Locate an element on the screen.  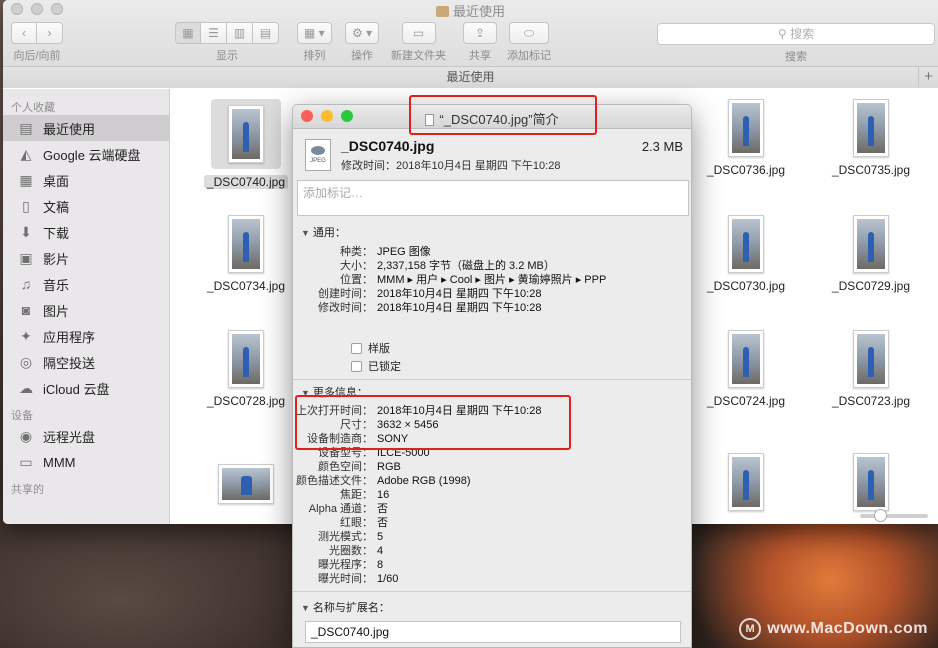
sidebar-item: ◎ 隔空投送 is located at coordinates (86, 362).